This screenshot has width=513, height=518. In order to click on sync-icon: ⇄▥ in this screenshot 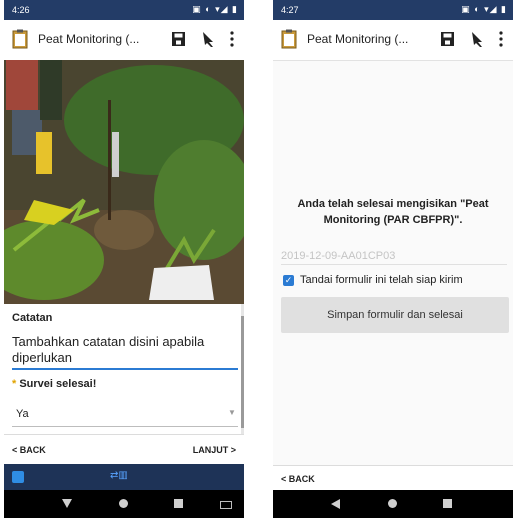, I will do `click(119, 475)`.